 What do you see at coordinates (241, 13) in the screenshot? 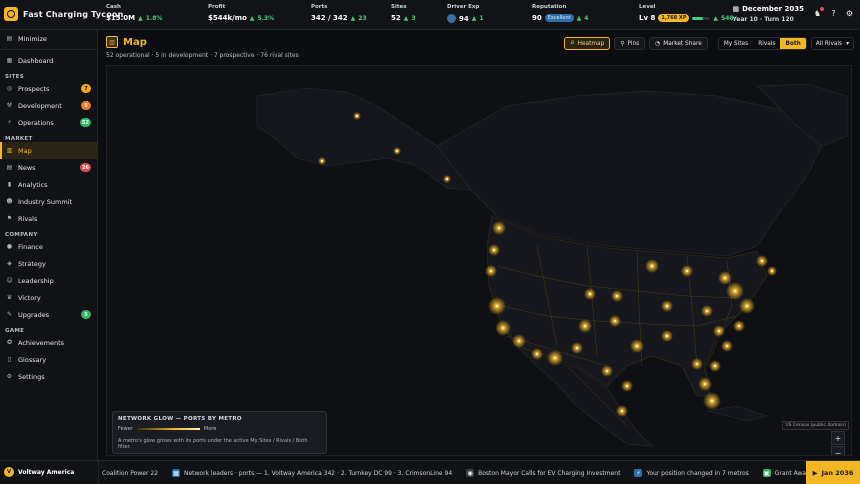
I see `stat-profit: Profit $544k/mo ▲ 5.3%` at bounding box center [241, 13].